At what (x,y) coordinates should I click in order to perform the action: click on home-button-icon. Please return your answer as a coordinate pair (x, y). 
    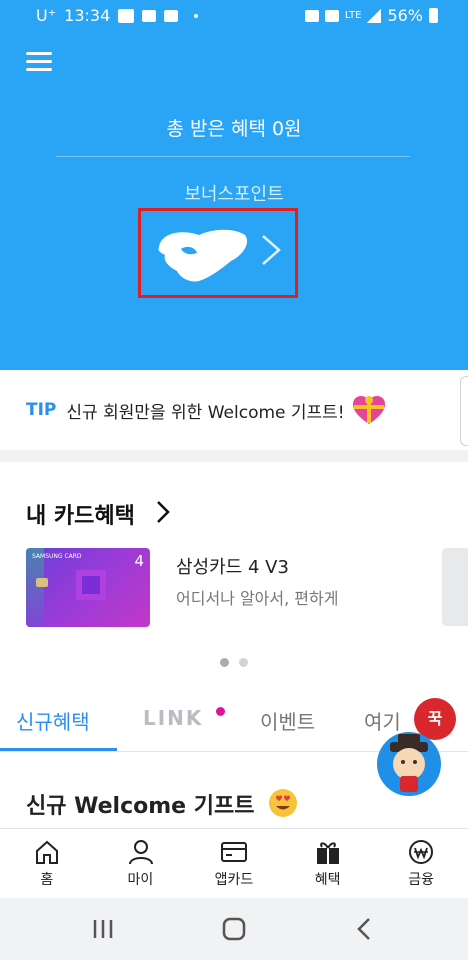
    Looking at the image, I should click on (234, 929).